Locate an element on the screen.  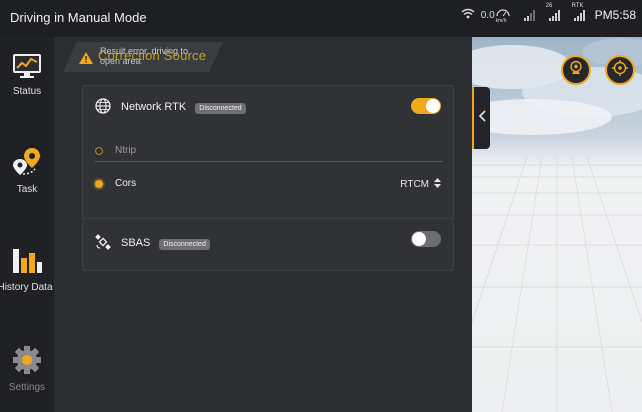
format-value: RTCM is located at coordinates (414, 184).